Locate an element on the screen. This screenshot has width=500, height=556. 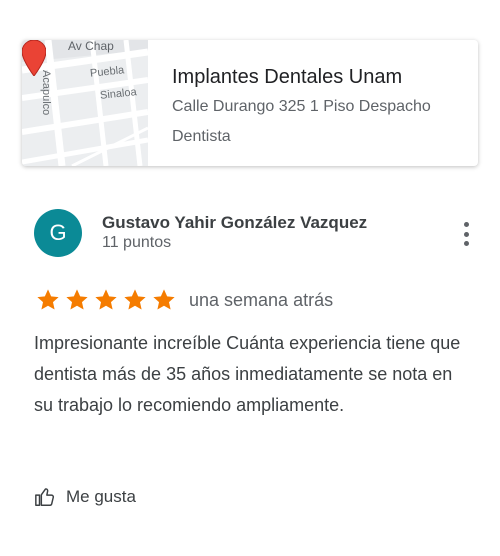
map-street-label: Av Chap is located at coordinates (91, 46).